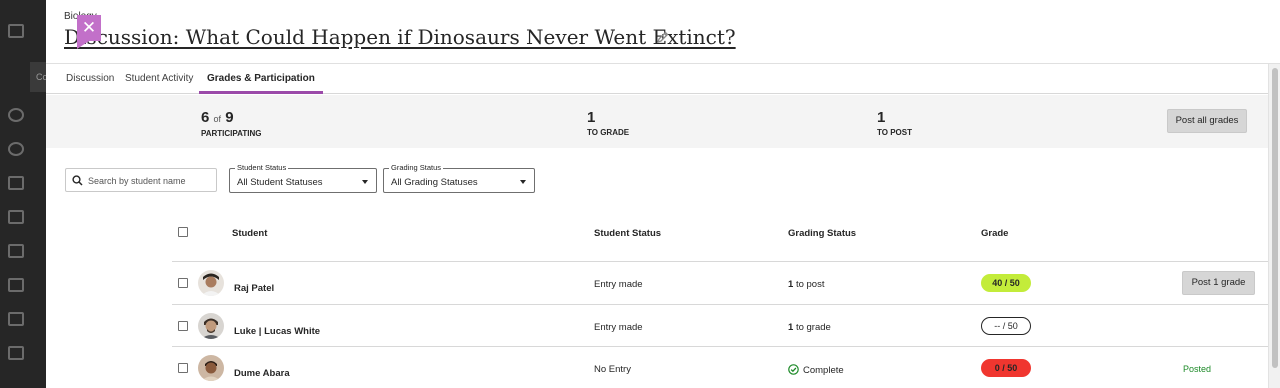  I want to click on search-input, so click(151, 180).